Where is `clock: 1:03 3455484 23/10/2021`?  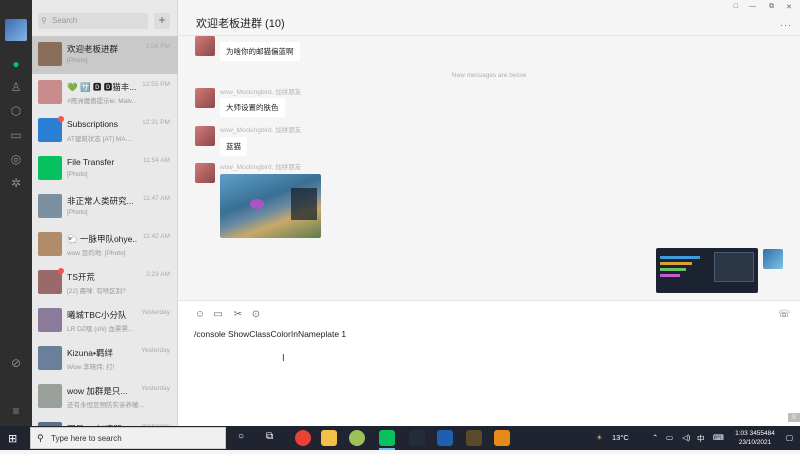 clock: 1:03 3455484 23/10/2021 is located at coordinates (755, 438).